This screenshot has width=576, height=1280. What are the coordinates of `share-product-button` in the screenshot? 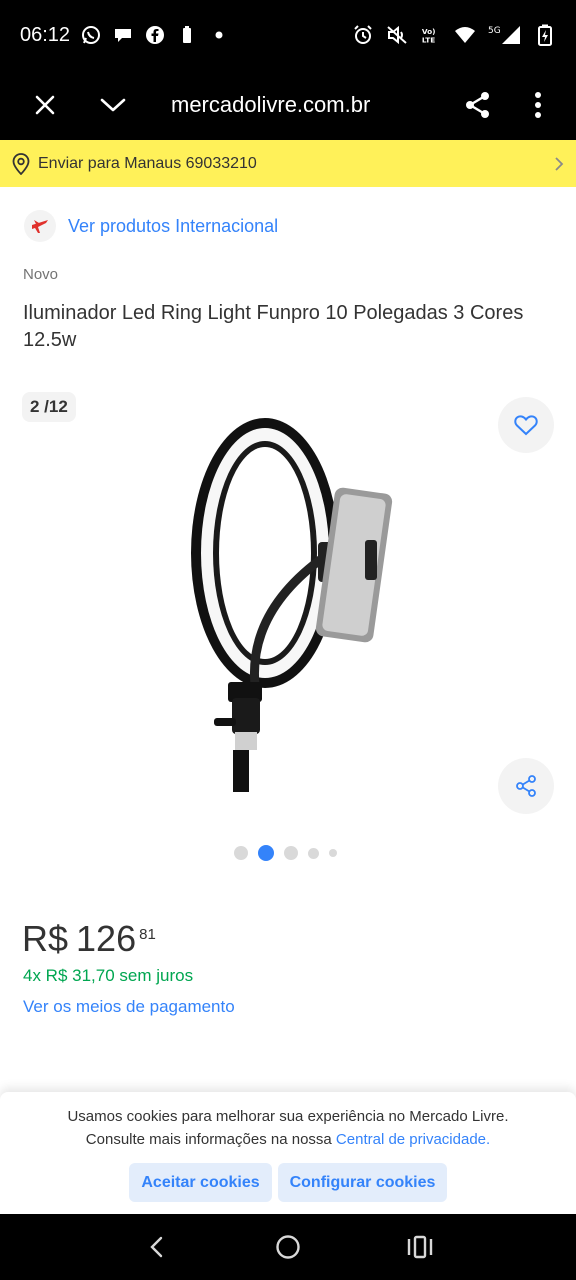 It's located at (526, 786).